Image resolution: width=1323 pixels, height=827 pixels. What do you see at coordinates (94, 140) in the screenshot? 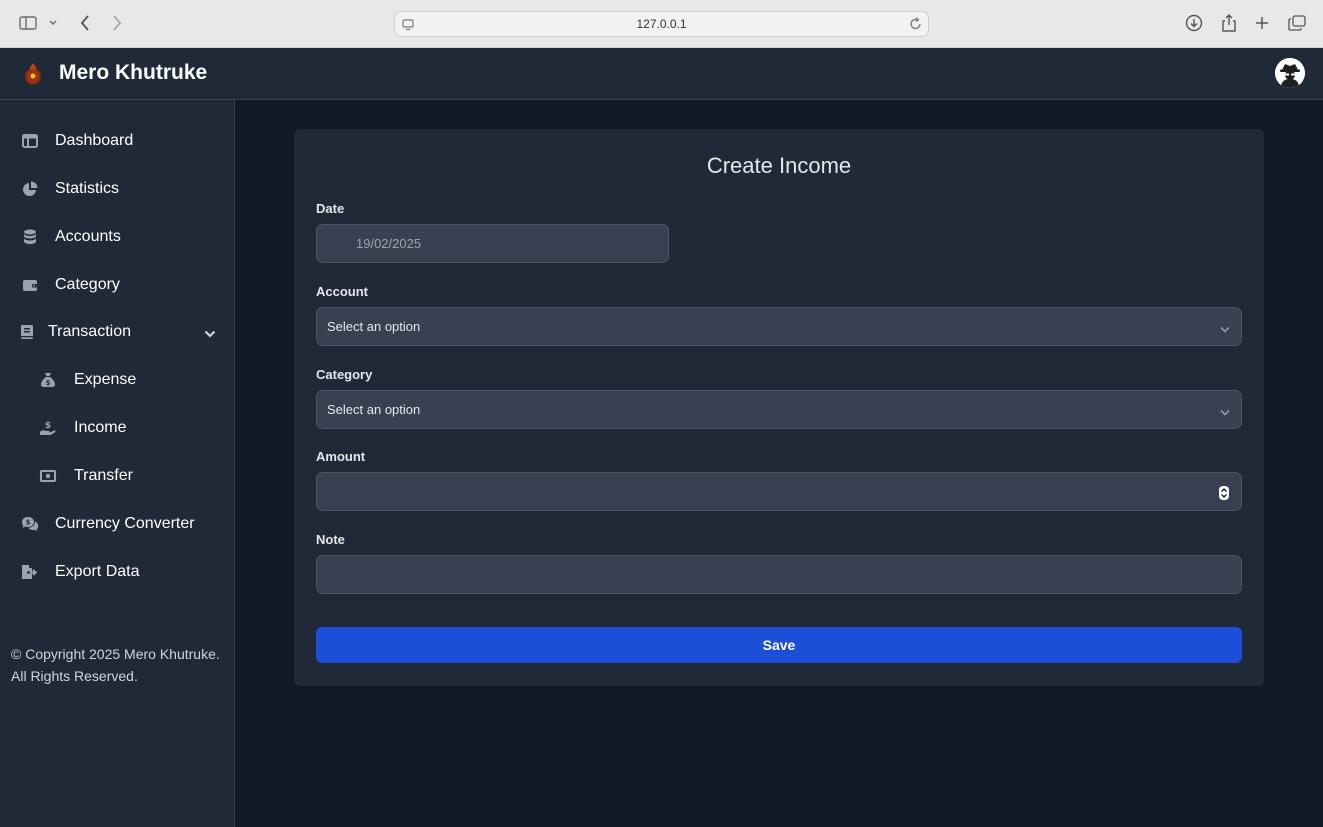
I see `sidebar-item-label: Dashboard` at bounding box center [94, 140].